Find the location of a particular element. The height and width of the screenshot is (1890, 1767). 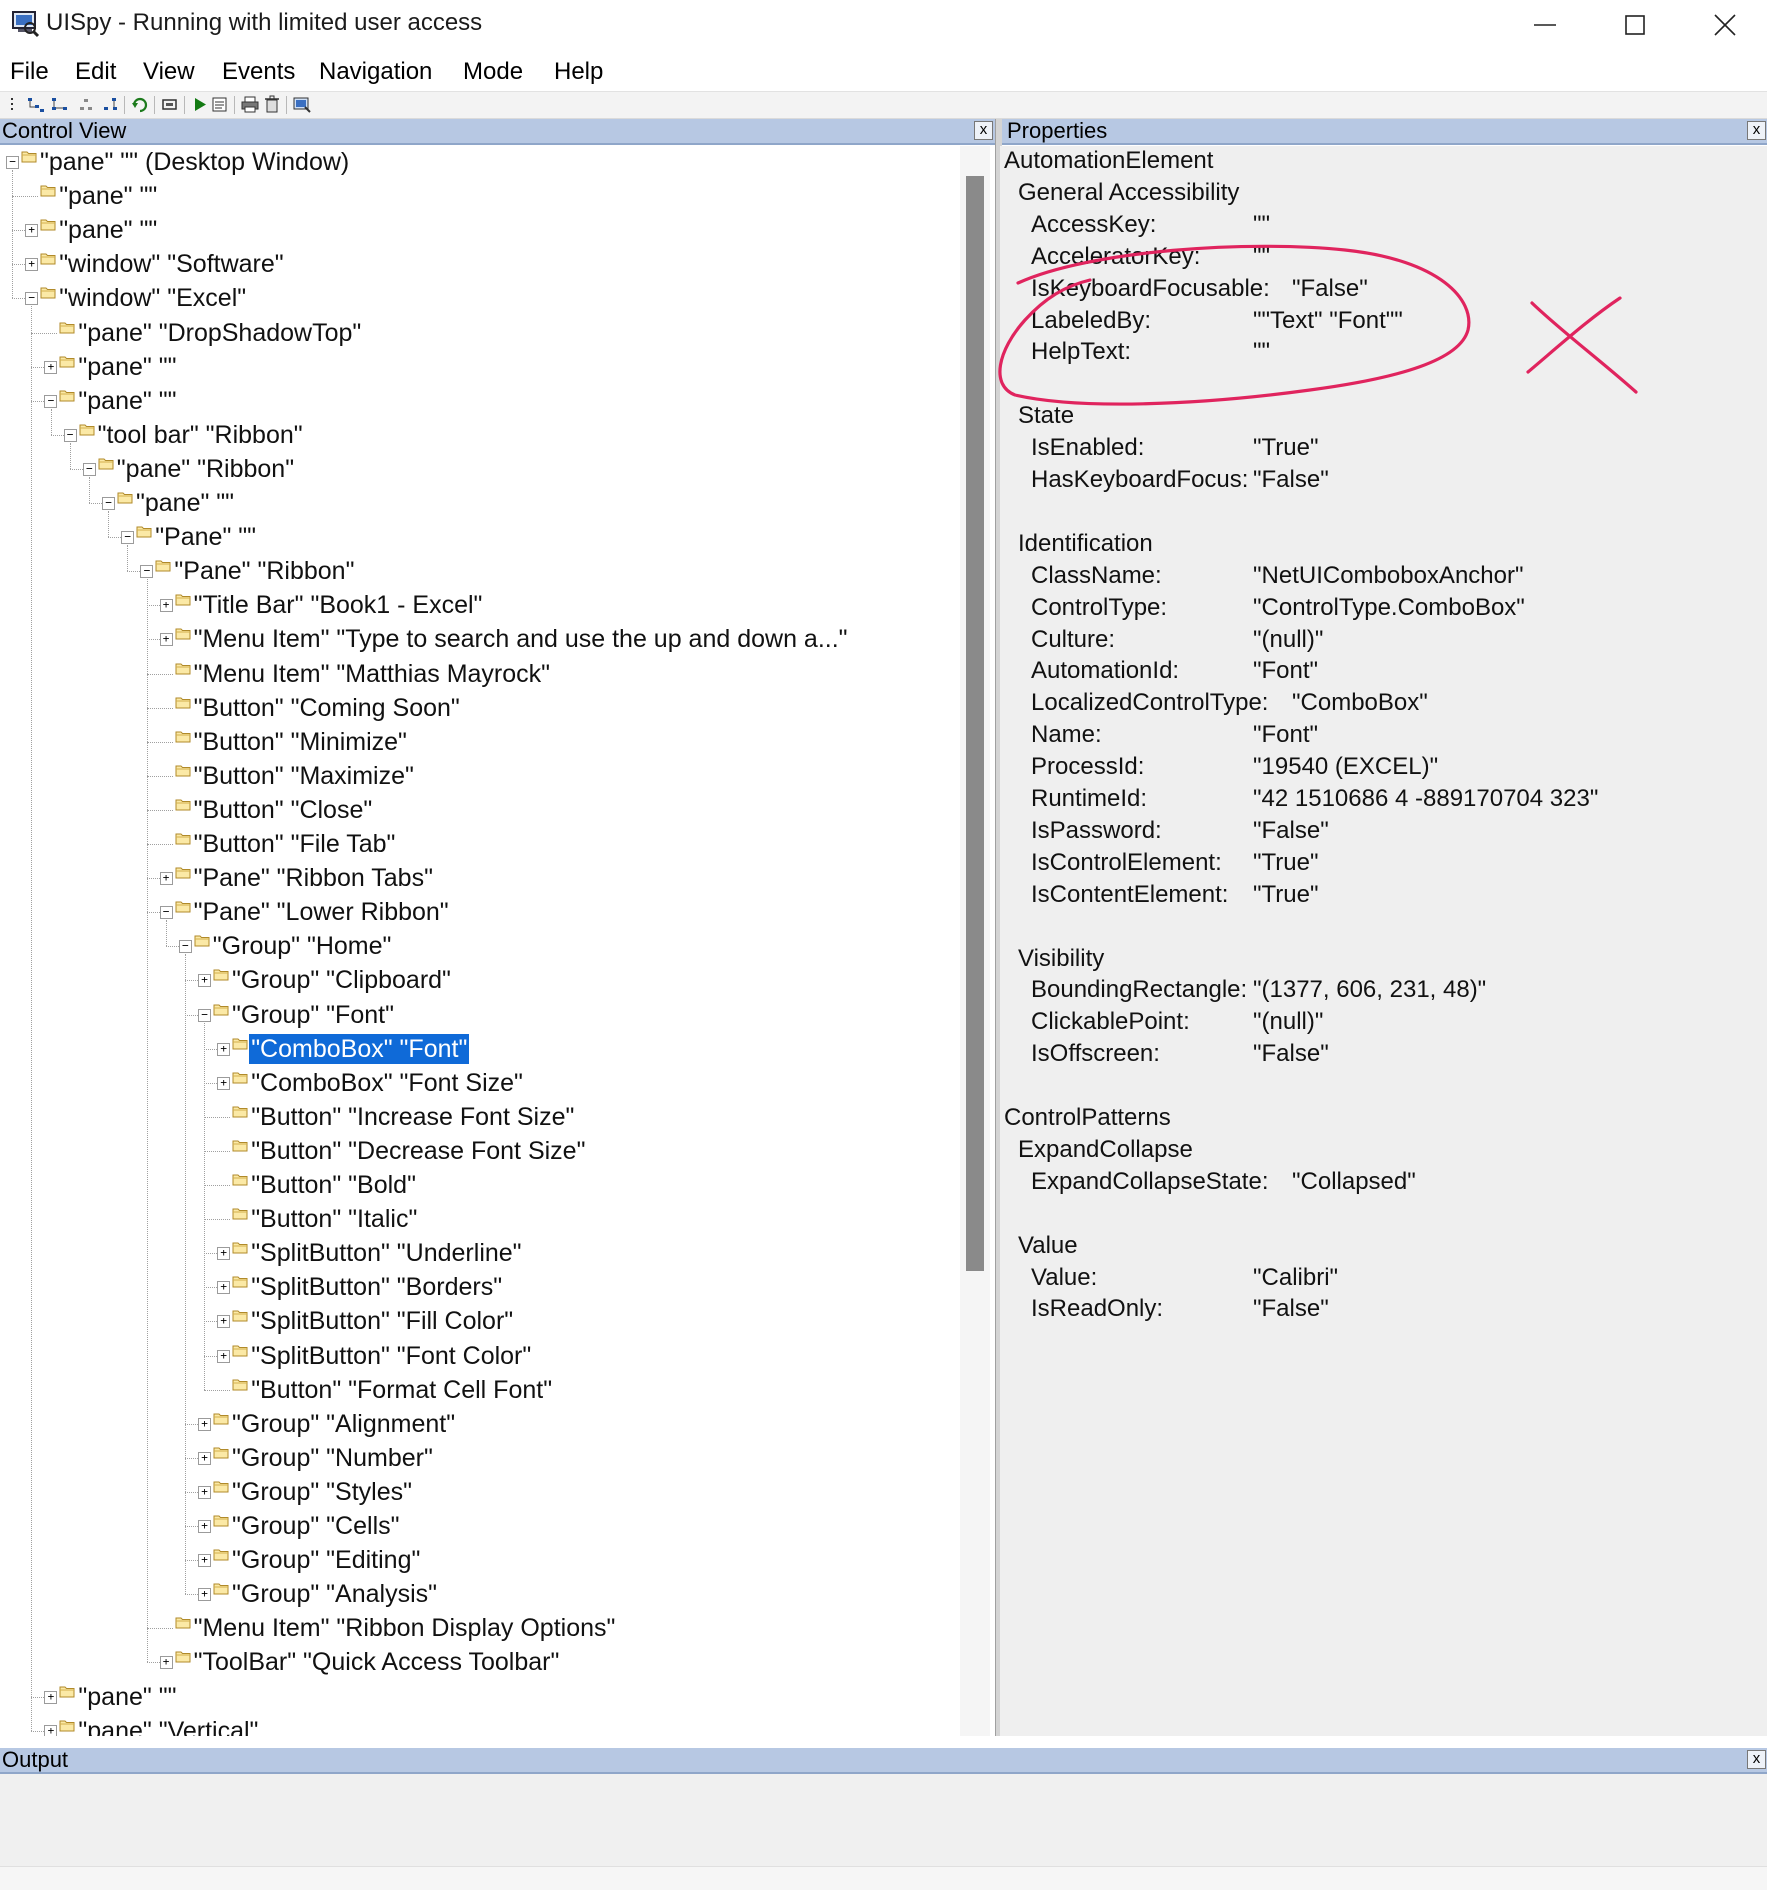

tree-node-label: "Pane" "Ribbon Tabs" is located at coordinates (313, 878).